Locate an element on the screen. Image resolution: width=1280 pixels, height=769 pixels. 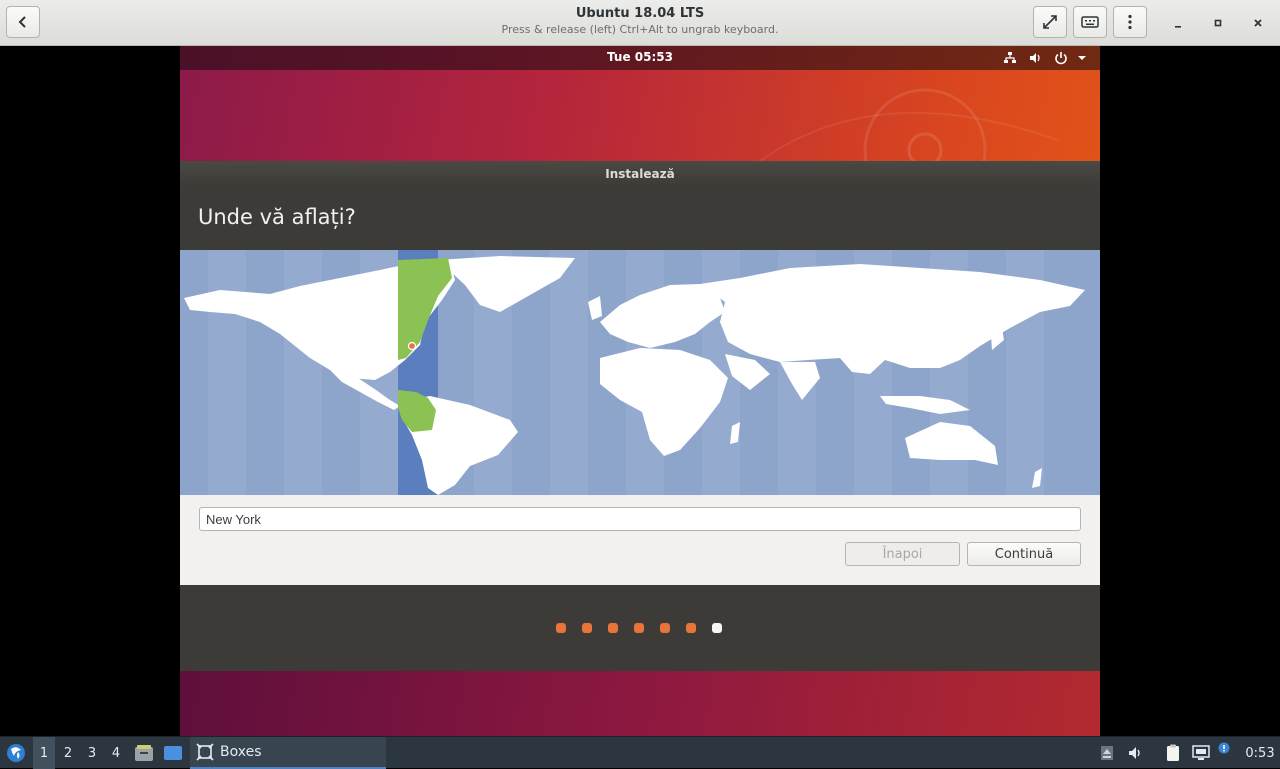
close-button is located at coordinates (1258, 23).